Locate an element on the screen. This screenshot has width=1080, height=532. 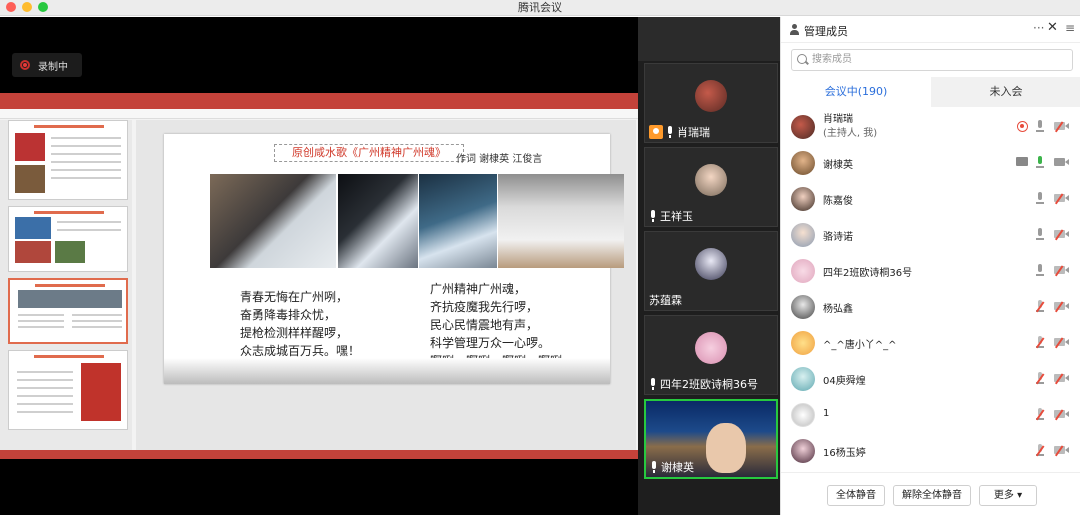
ppt-statusbar is located at coordinates (319, 454).